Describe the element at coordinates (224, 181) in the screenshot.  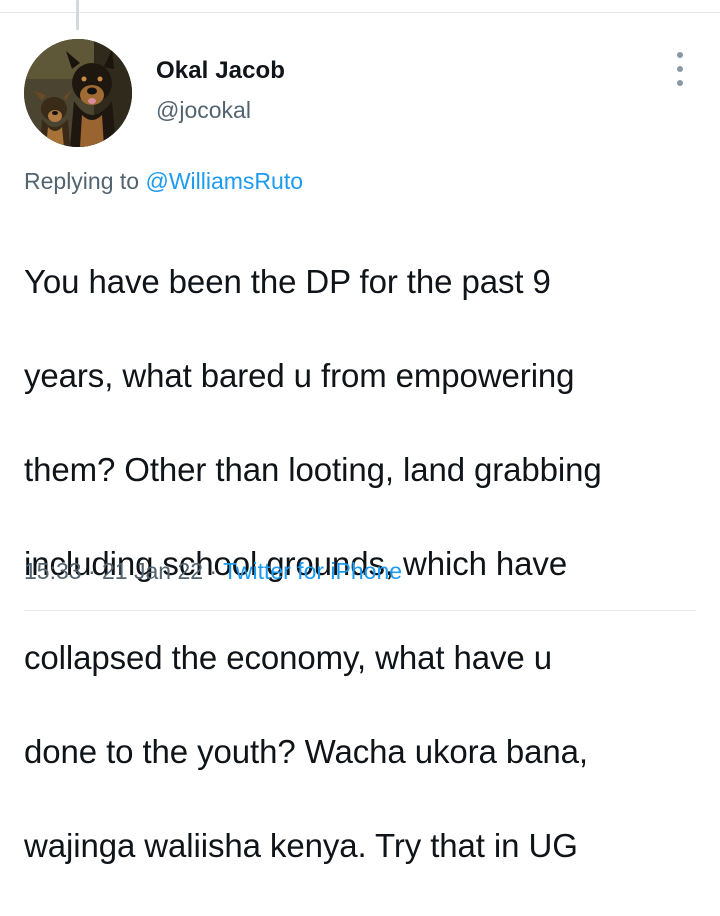
I see `replying-to-mention-link: @WilliamsRuto` at that location.